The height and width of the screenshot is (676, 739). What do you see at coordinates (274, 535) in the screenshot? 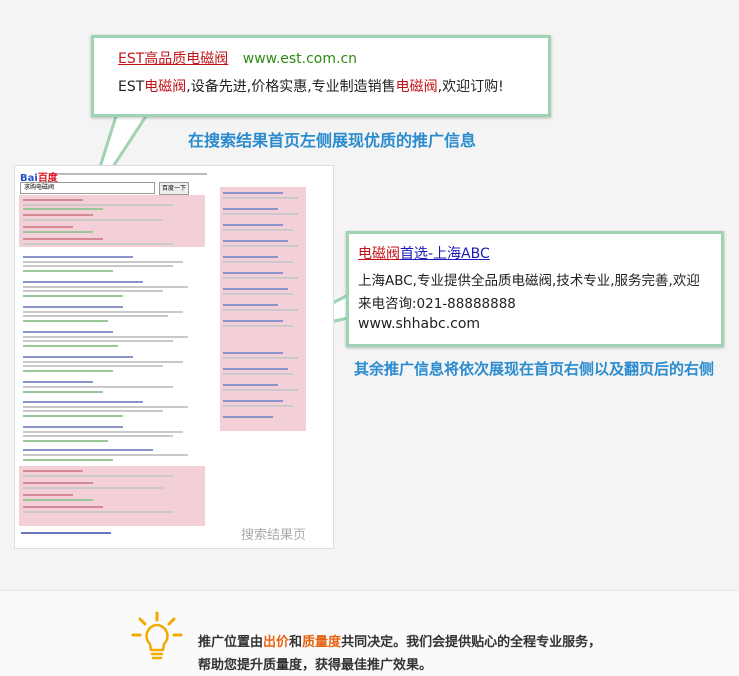
I see `serp-label: 搜索结果页` at bounding box center [274, 535].